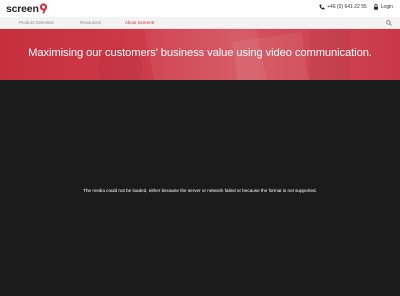 This screenshot has width=400, height=296. I want to click on nav-items: Product Overview Resources About Screen9, so click(86, 22).